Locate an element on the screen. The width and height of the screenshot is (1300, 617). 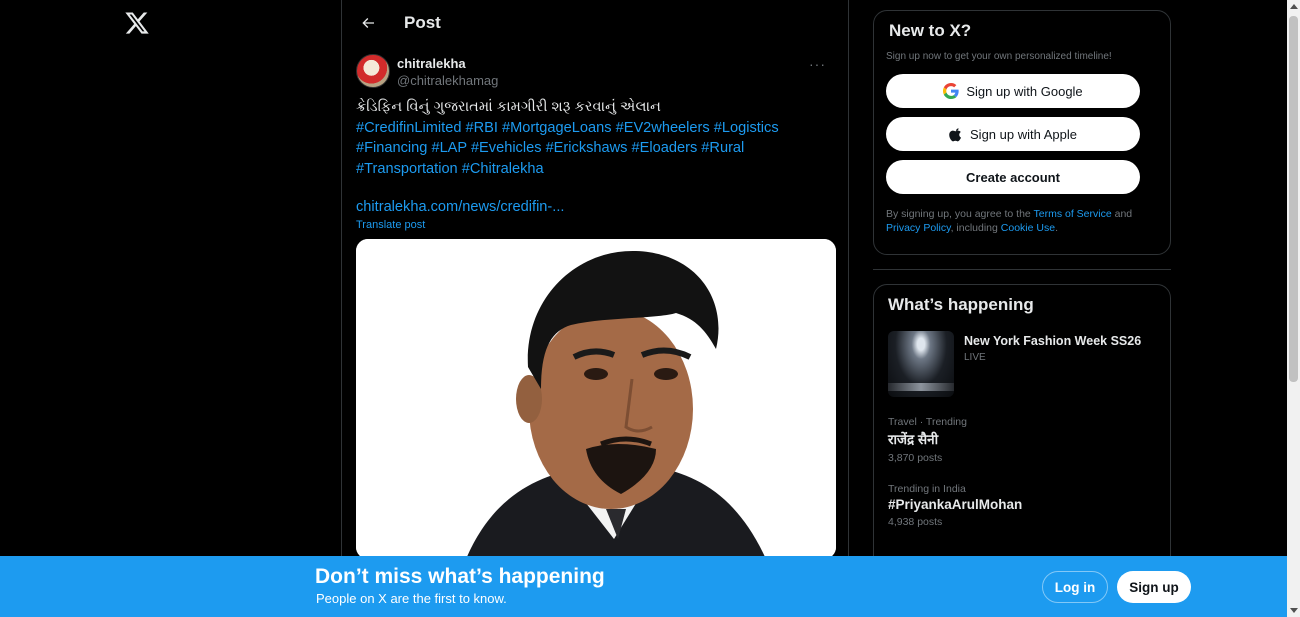
hashtags-line-3: #Transportation #Chitralekha is located at coordinates (595, 169).